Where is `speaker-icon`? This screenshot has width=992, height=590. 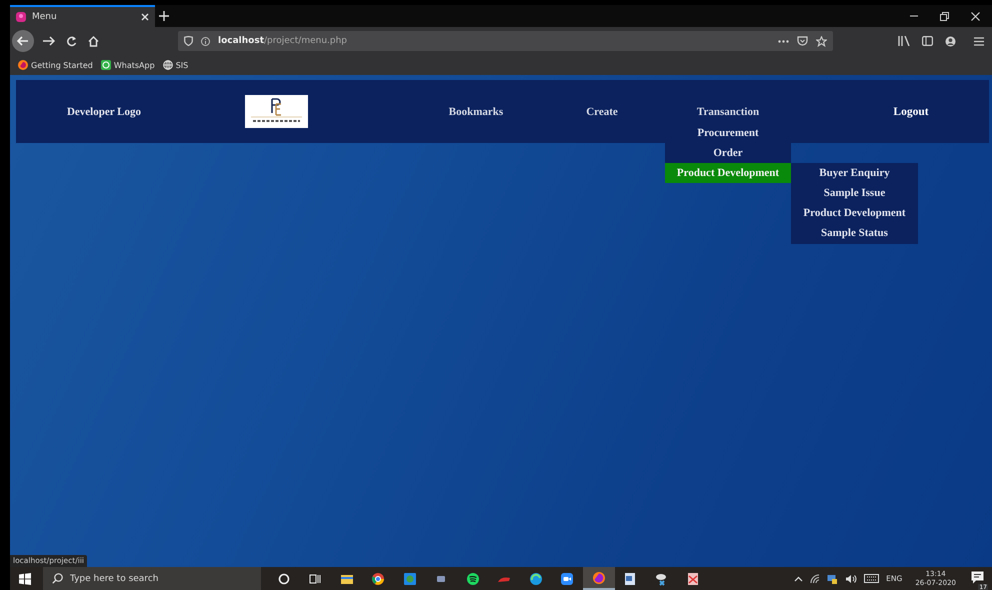 speaker-icon is located at coordinates (851, 579).